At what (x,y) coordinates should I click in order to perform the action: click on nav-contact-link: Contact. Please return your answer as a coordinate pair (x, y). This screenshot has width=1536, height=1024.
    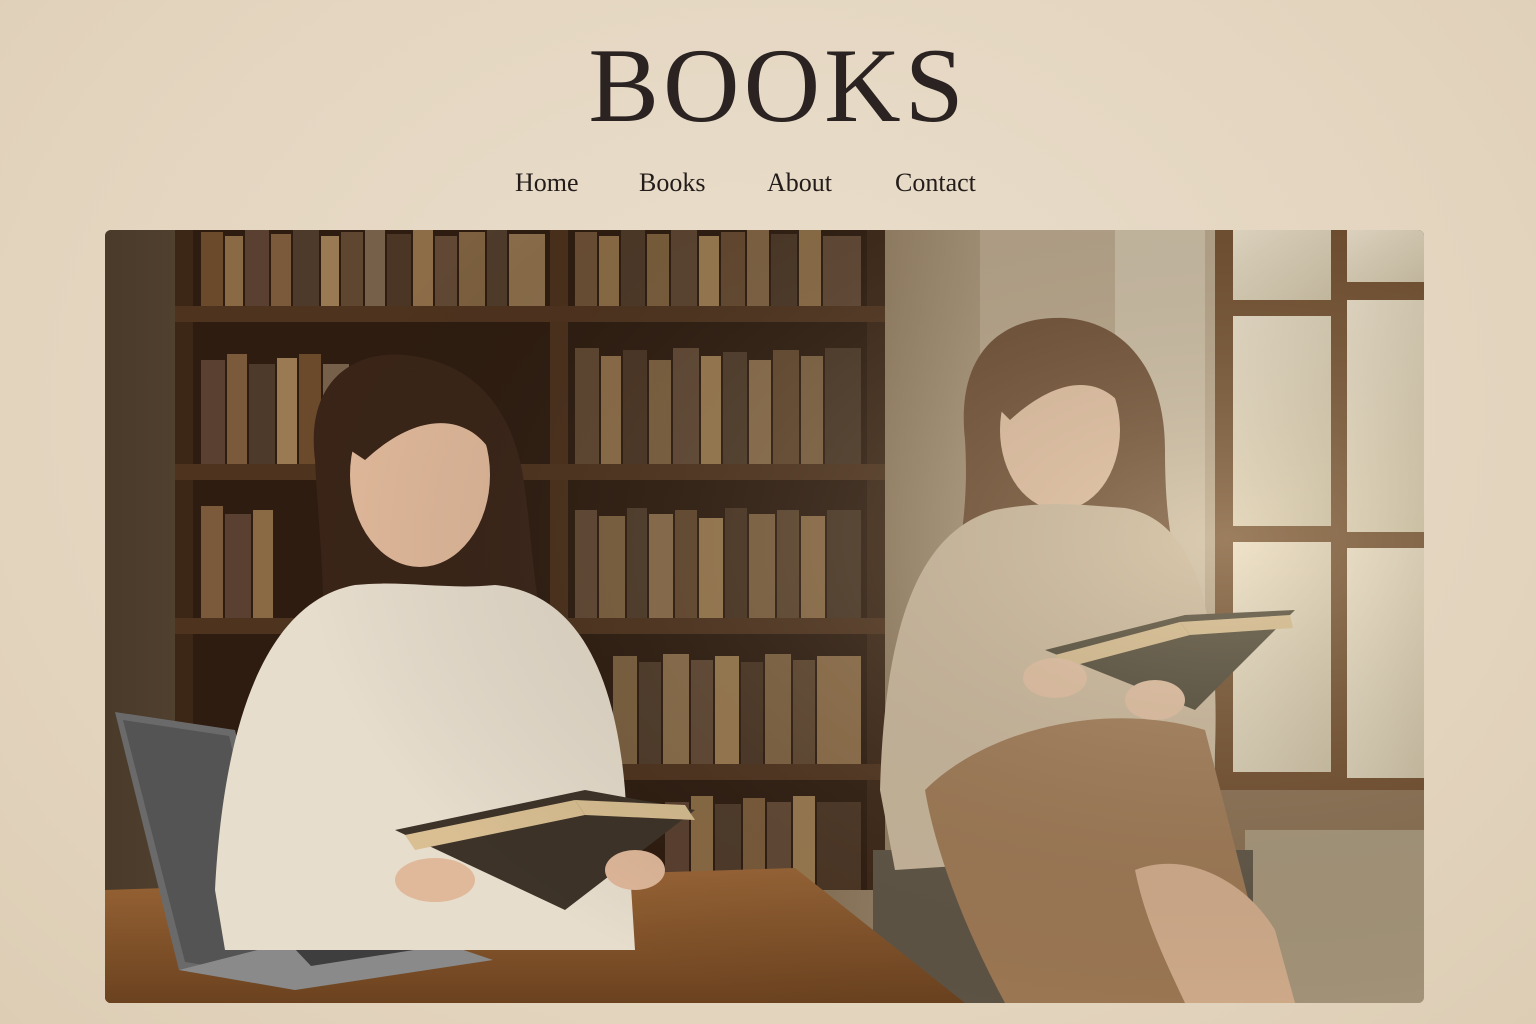
    Looking at the image, I should click on (935, 183).